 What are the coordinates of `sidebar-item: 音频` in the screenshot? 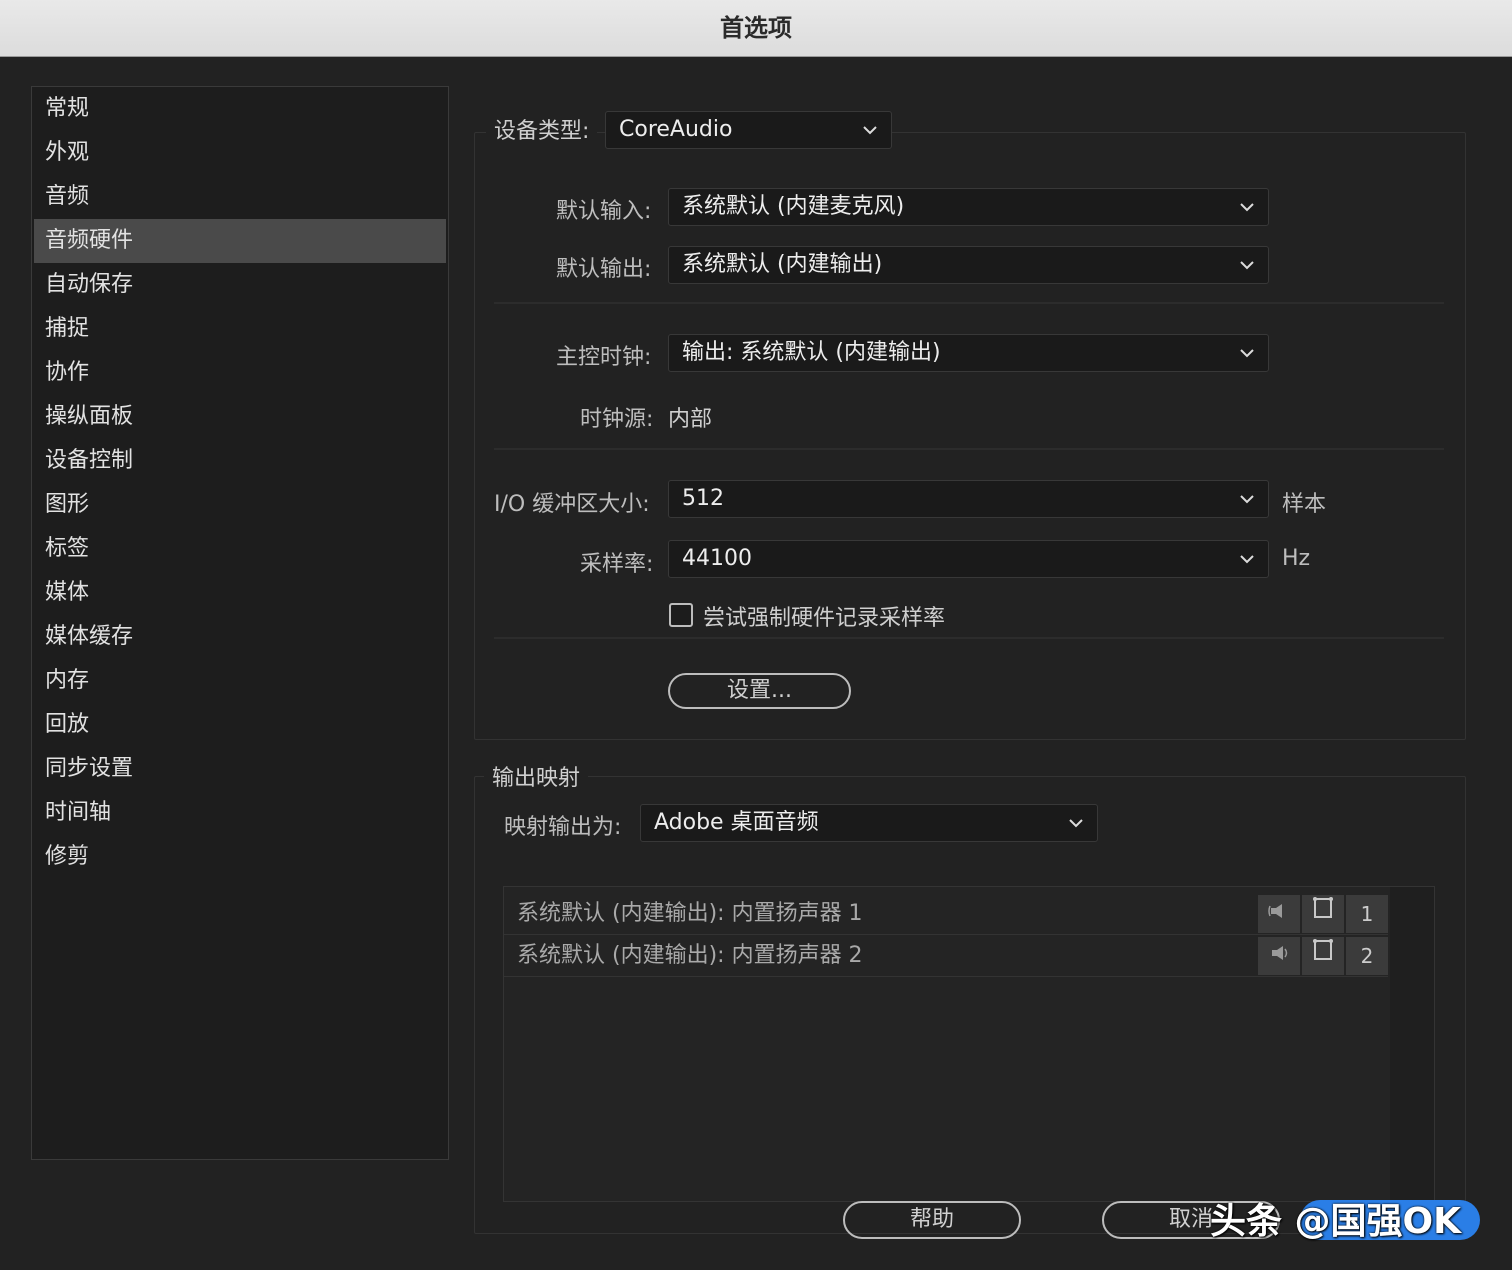 It's located at (240, 197).